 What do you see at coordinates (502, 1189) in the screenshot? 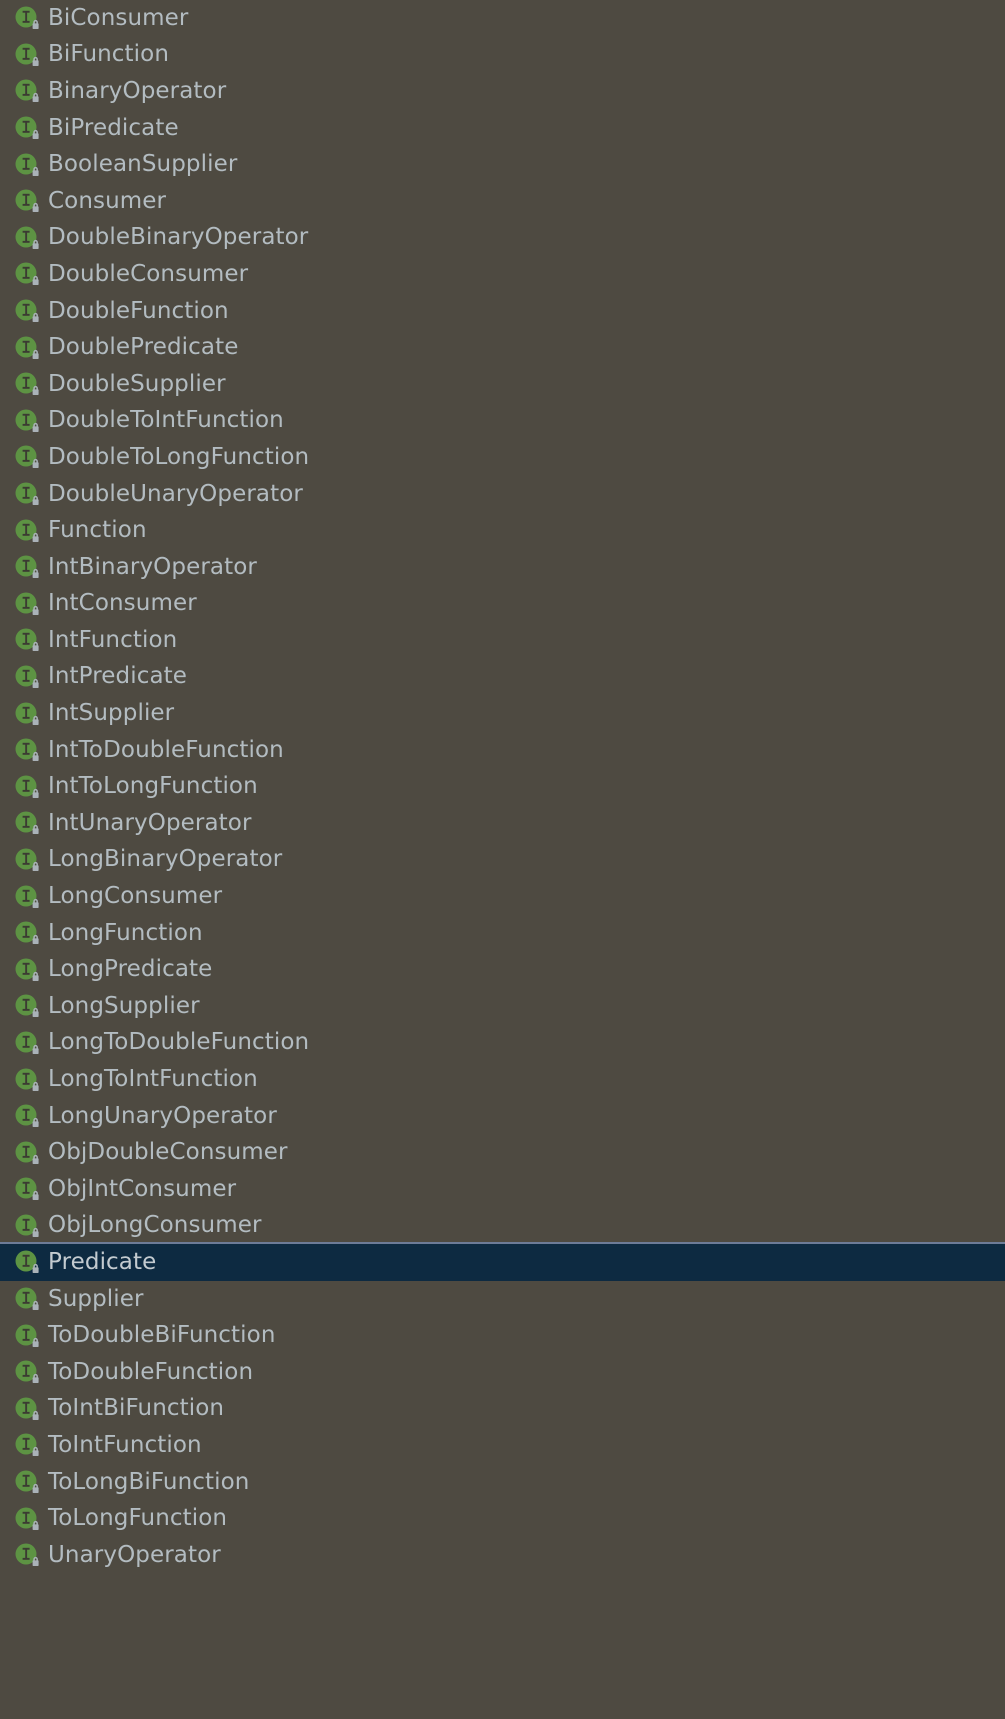
I see `list-item: ObjIntConsumer` at bounding box center [502, 1189].